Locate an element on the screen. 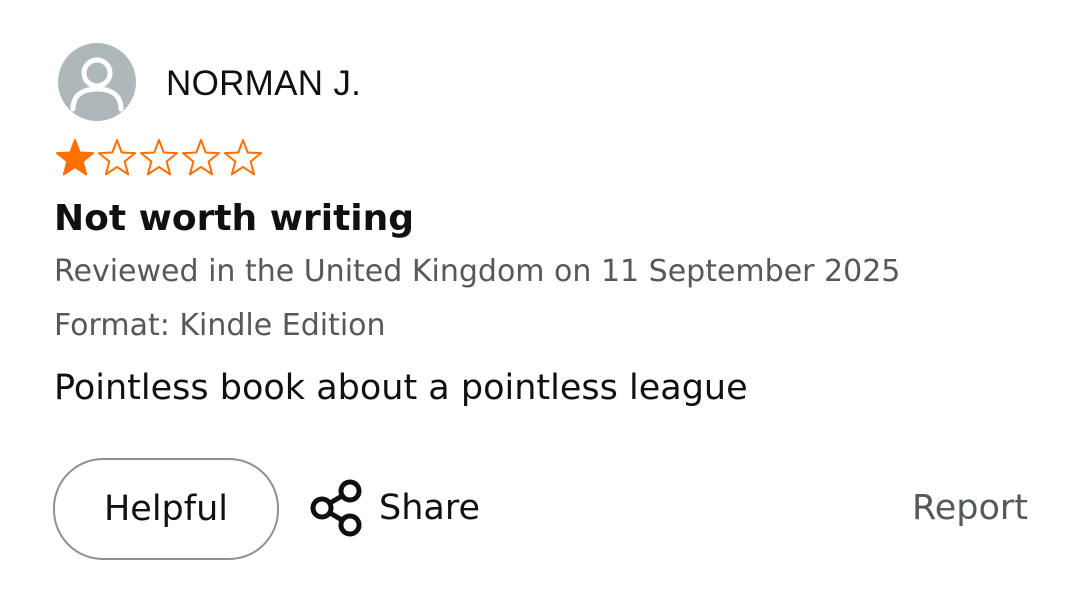 This screenshot has height=601, width=1080. default-user-icon is located at coordinates (97, 84).